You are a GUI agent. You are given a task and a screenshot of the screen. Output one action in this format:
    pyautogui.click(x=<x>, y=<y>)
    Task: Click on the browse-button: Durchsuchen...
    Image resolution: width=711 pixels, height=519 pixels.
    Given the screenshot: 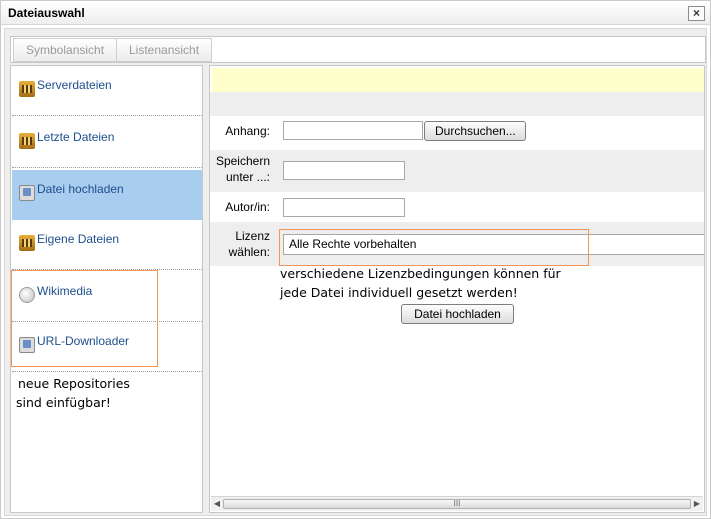 What is the action you would take?
    pyautogui.click(x=475, y=131)
    